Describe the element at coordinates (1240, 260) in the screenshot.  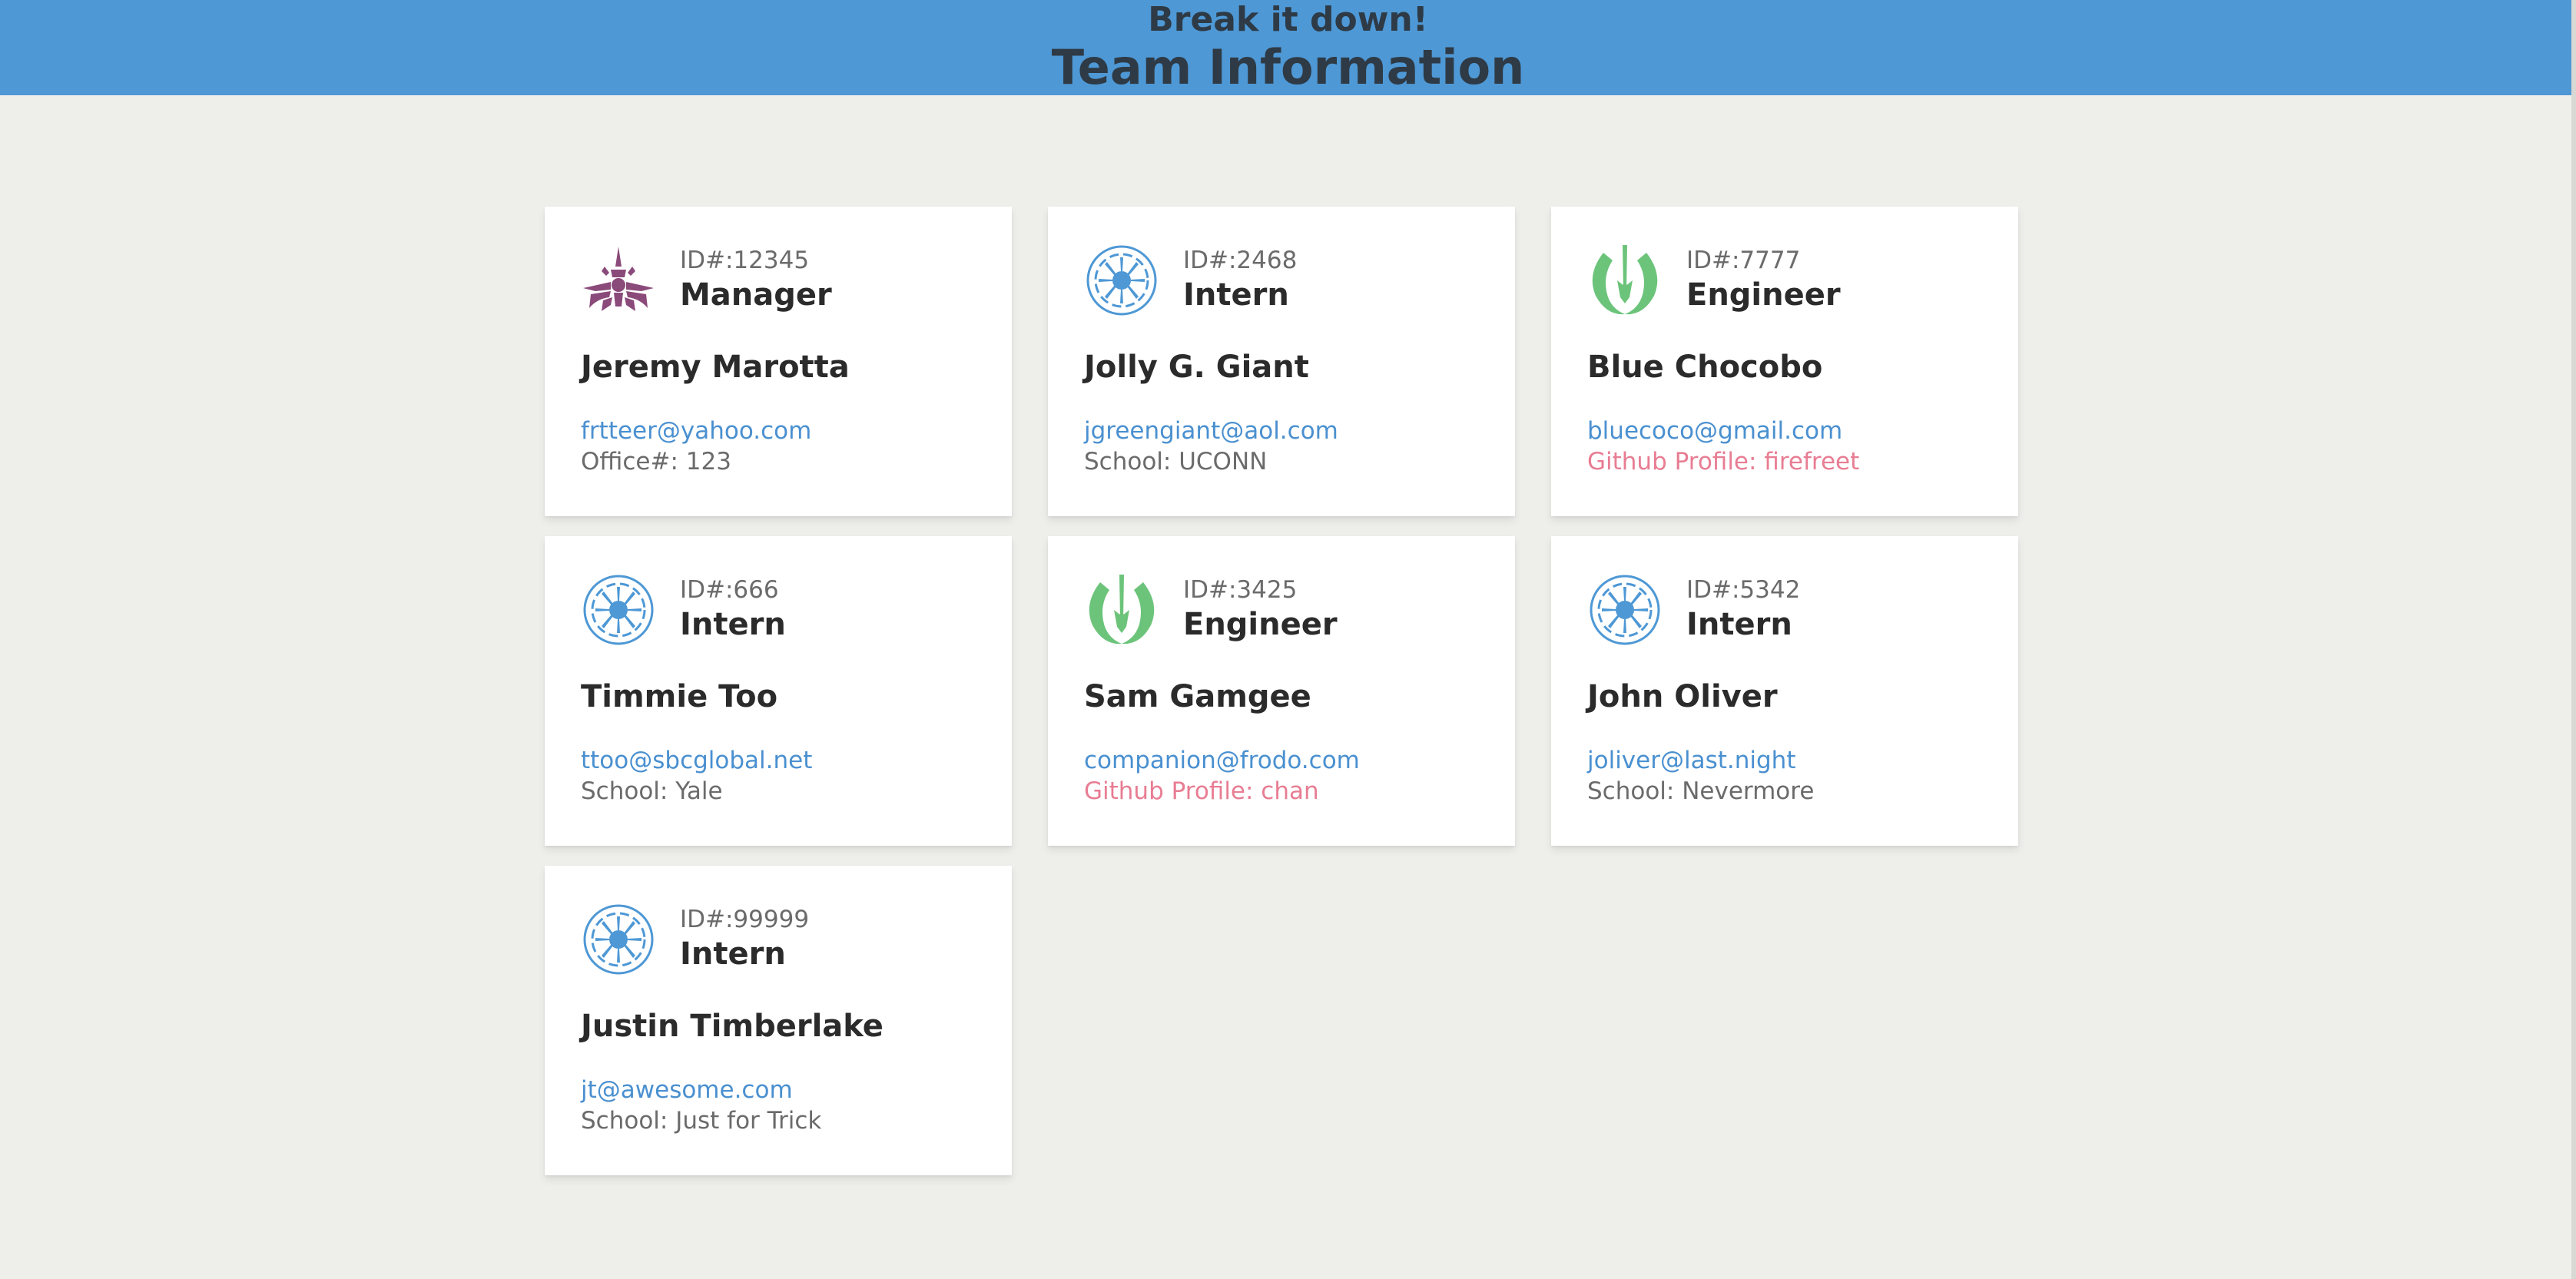
I see `employee-id: ID#:2468` at that location.